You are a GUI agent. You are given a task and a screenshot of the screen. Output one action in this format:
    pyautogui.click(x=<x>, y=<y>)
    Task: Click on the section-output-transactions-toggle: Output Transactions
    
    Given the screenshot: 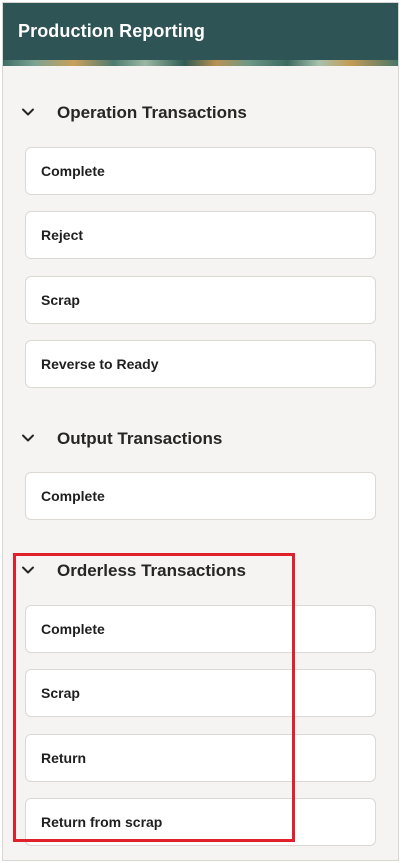 What is the action you would take?
    pyautogui.click(x=200, y=439)
    